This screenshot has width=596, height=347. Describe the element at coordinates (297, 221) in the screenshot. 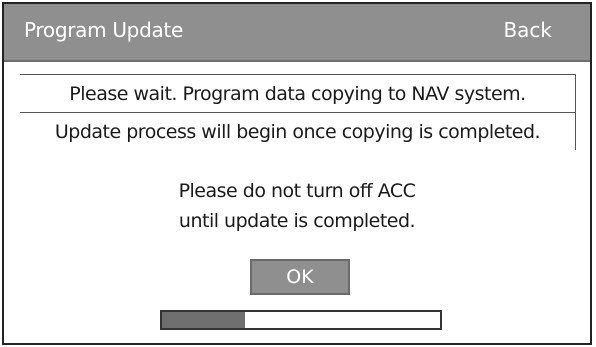

I see `warning-line-2: until update is completed.` at that location.